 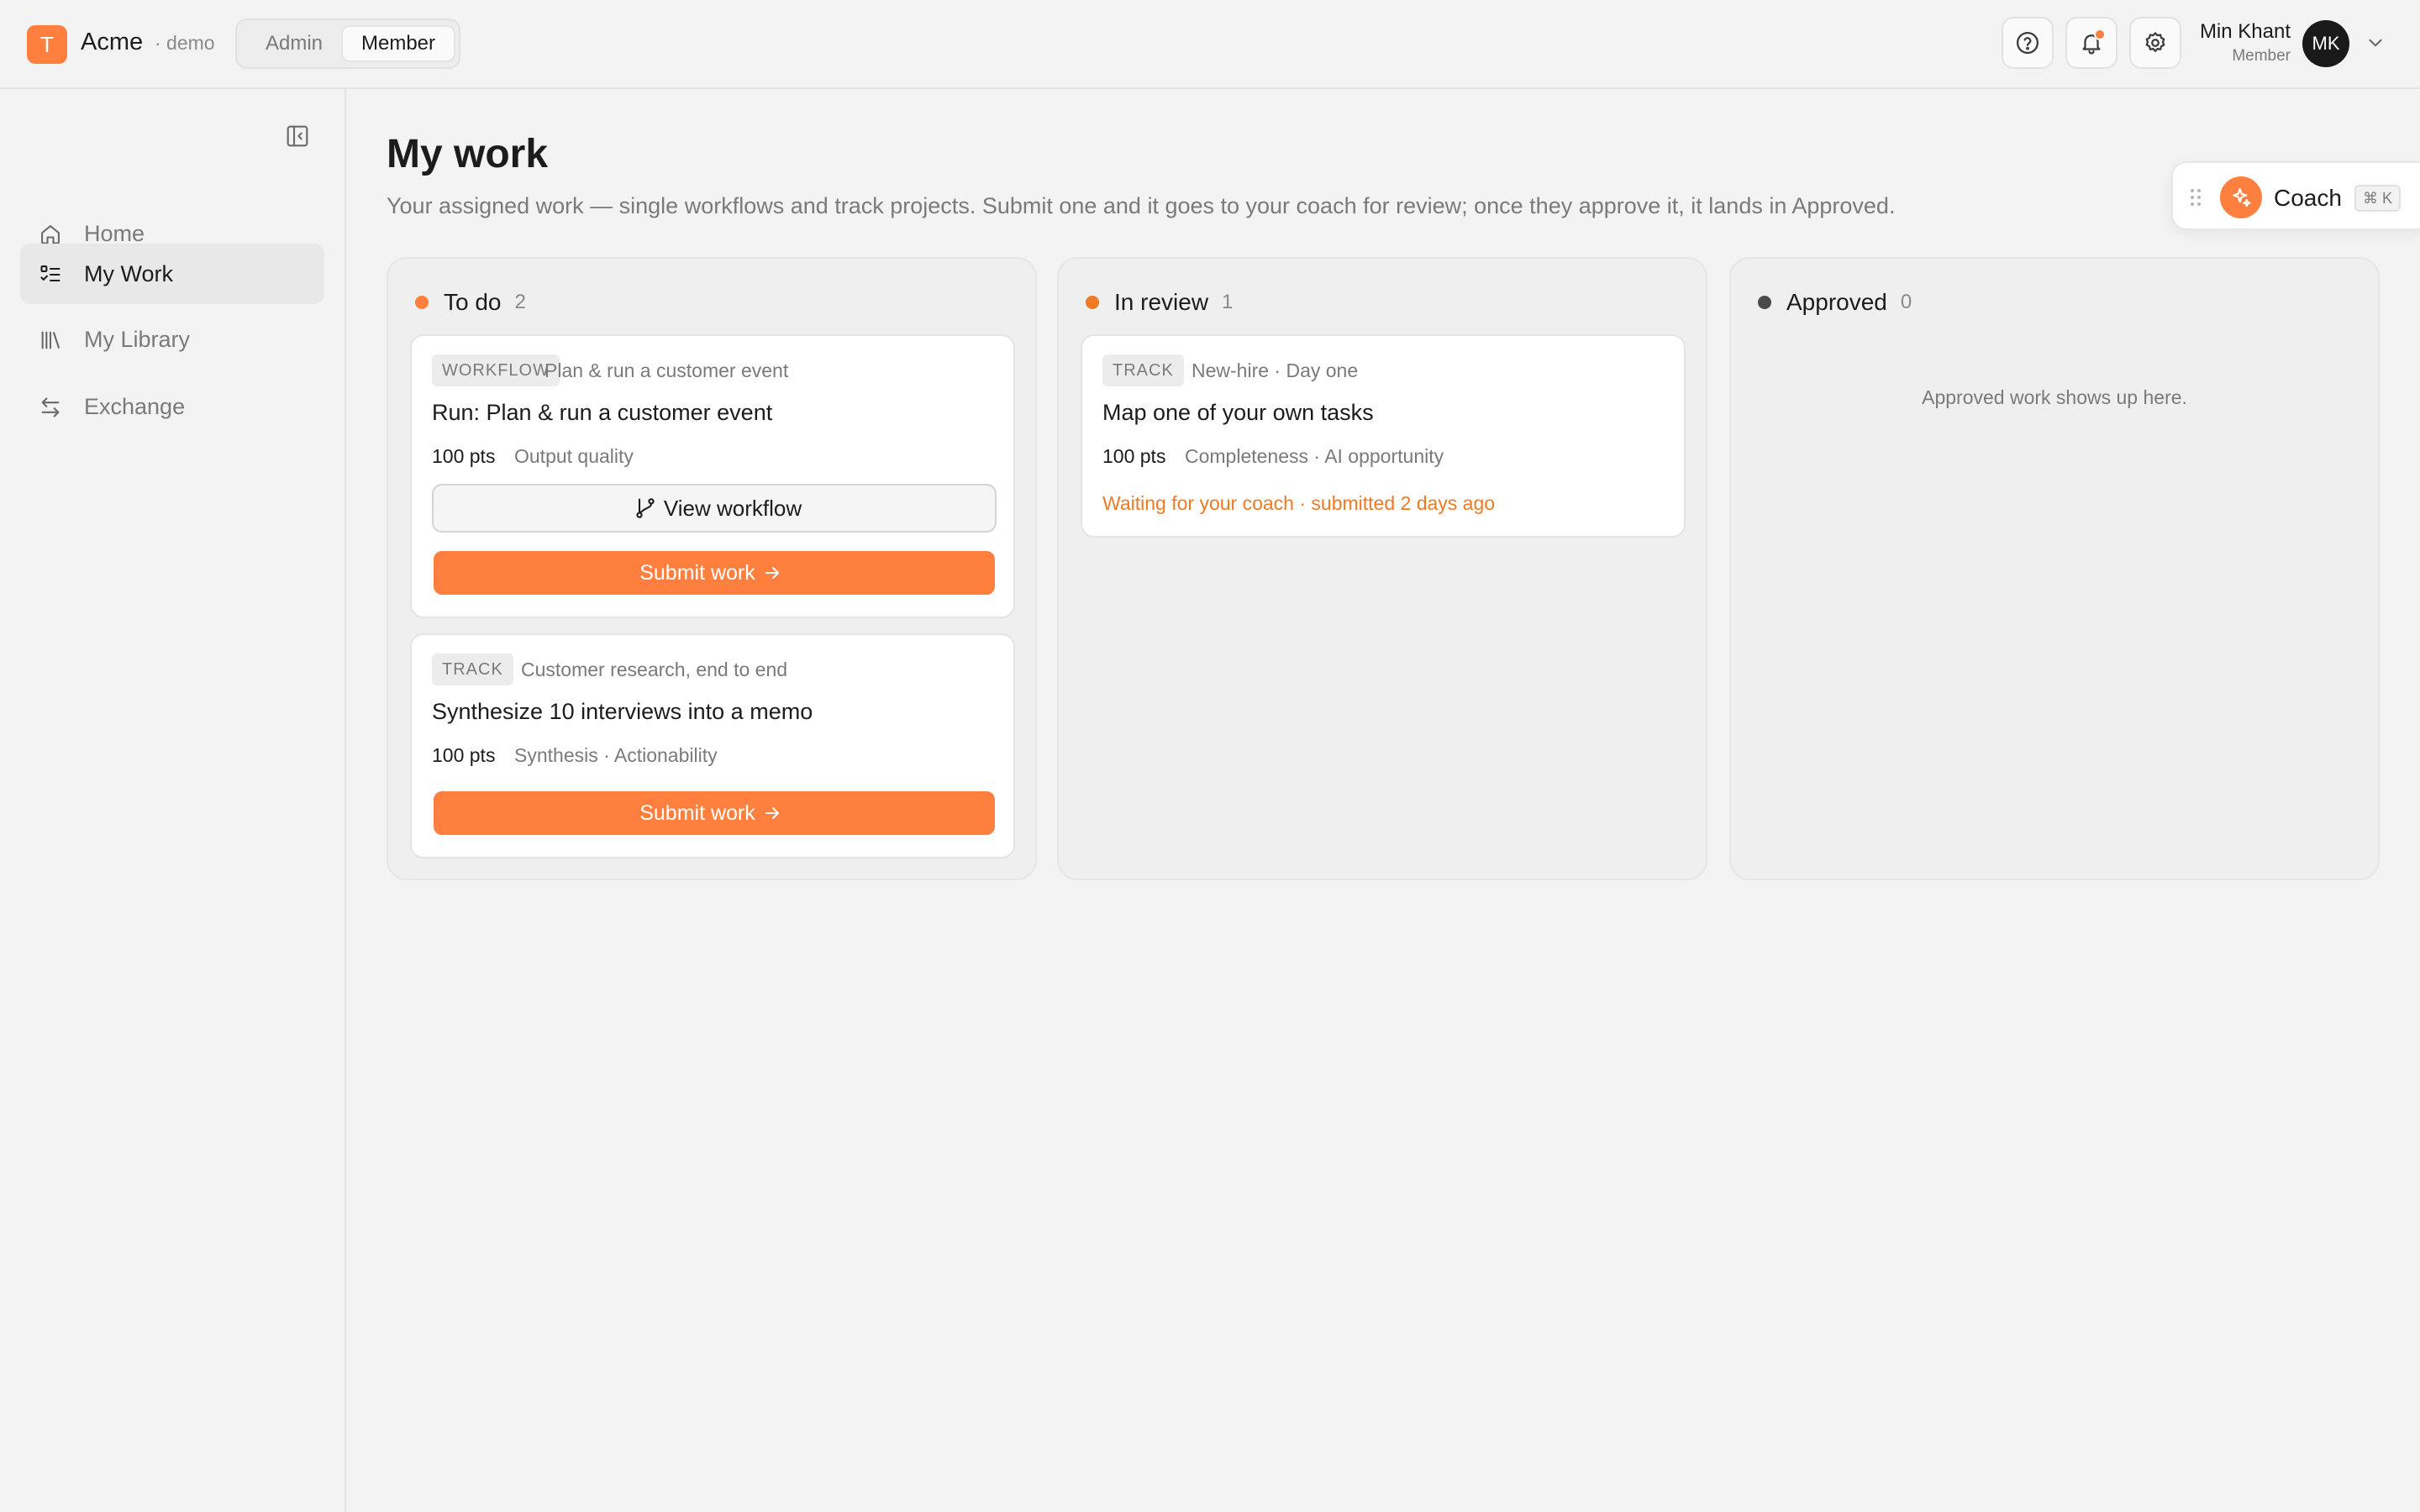 I want to click on sidebar-item-my-work: My Work, so click(x=172, y=274).